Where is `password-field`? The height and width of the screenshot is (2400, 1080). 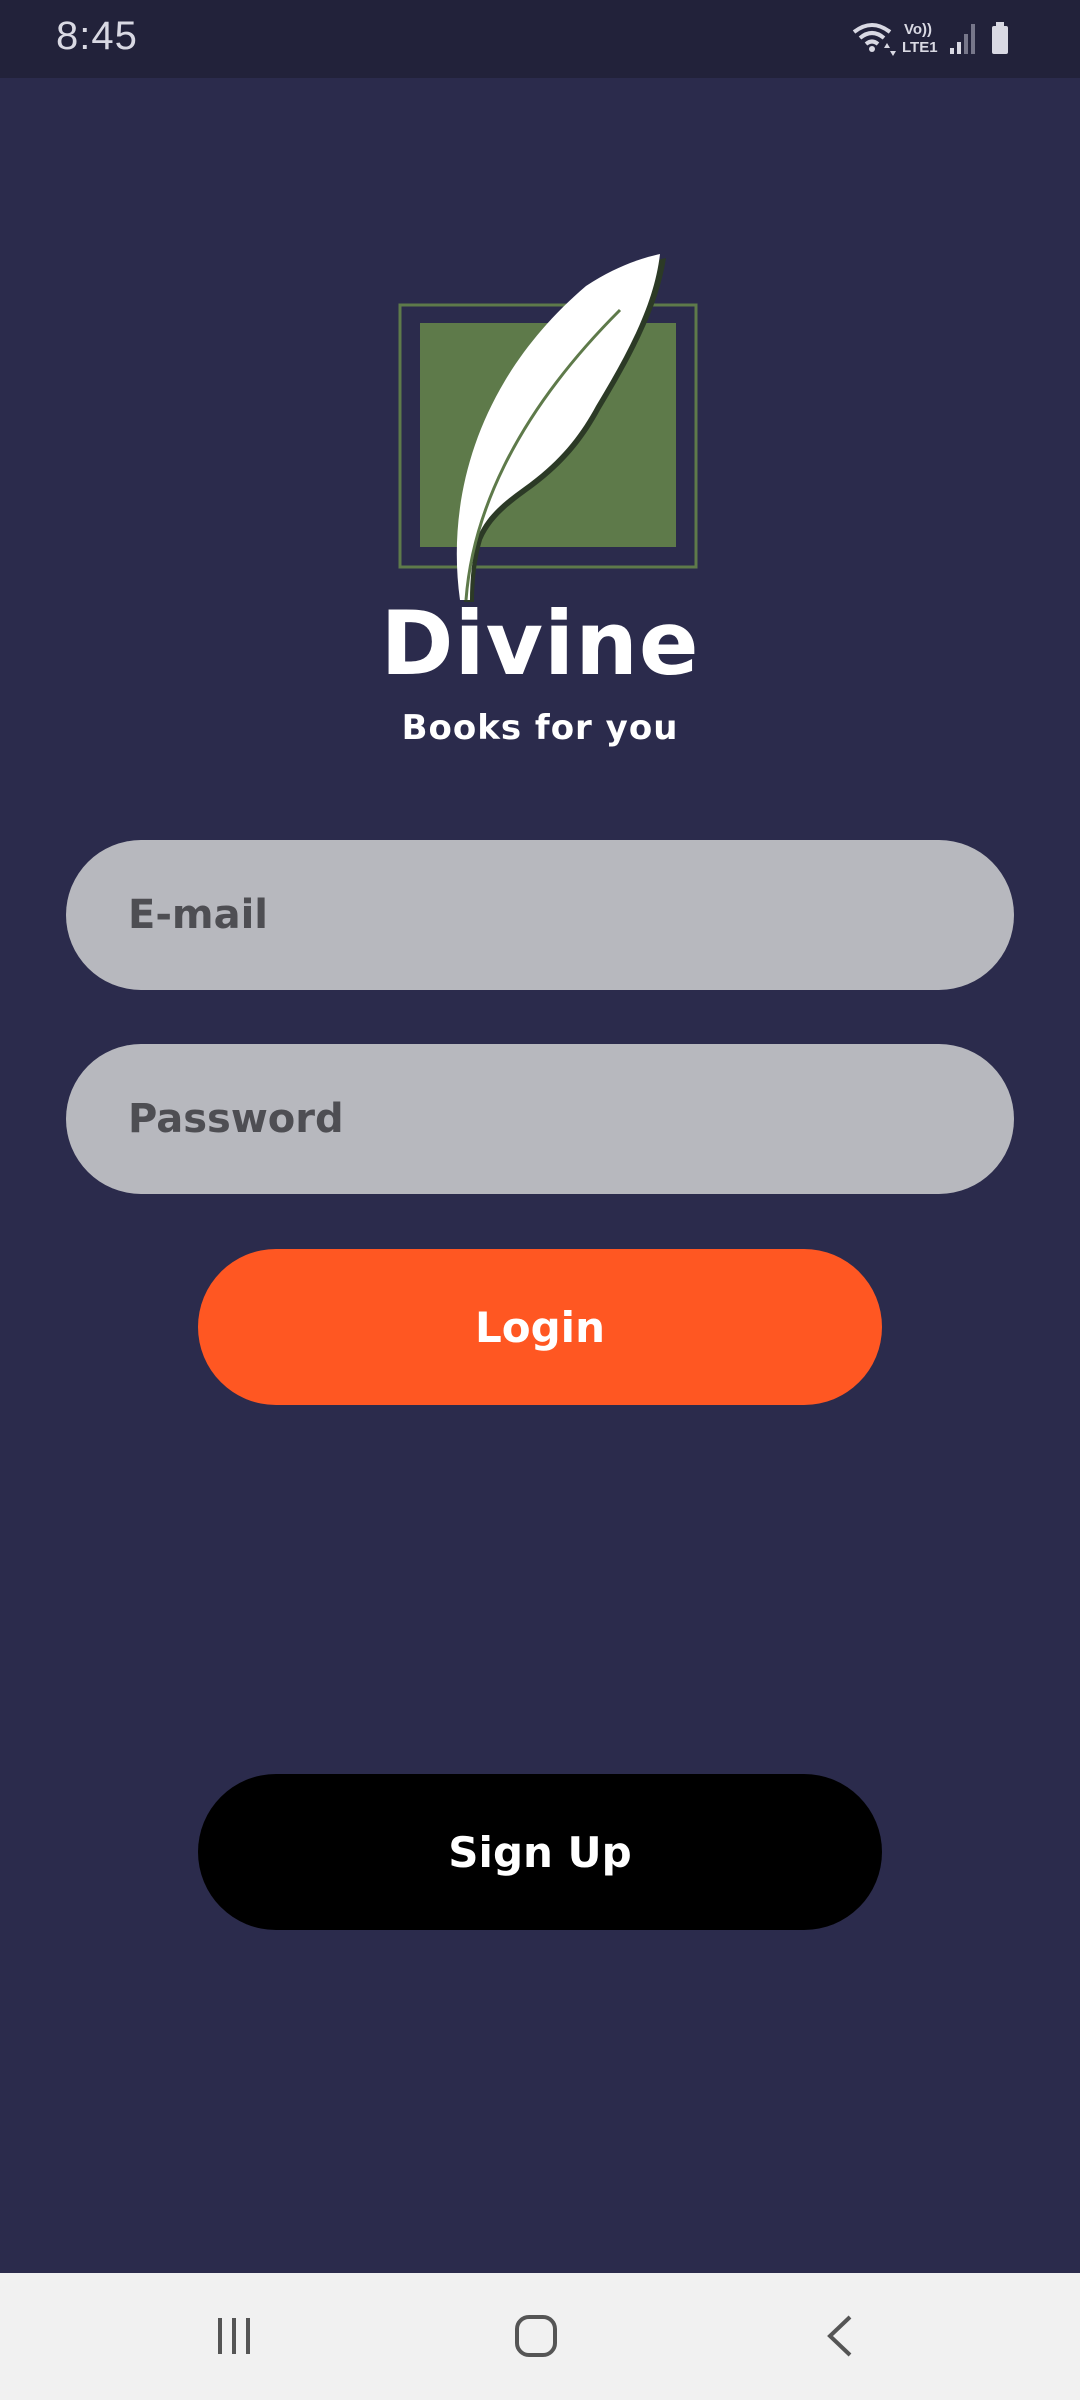 password-field is located at coordinates (540, 1119).